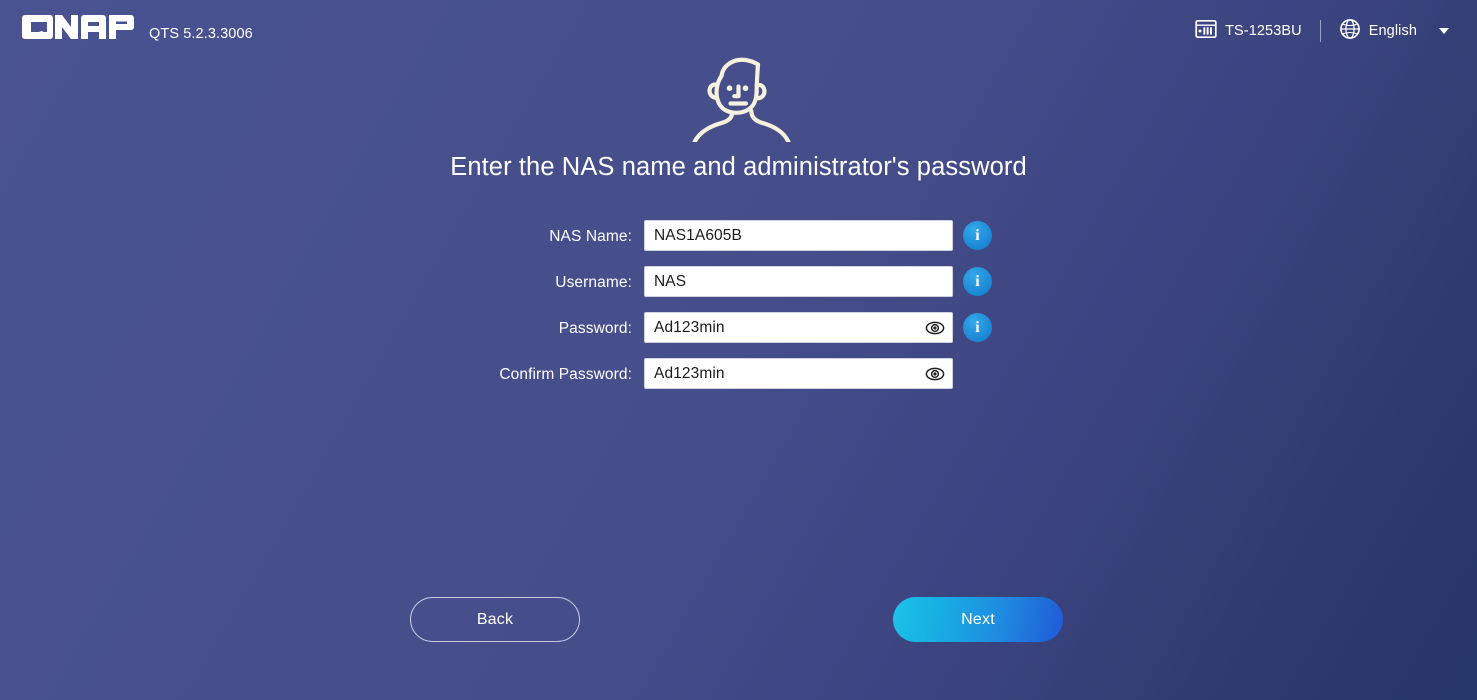 The width and height of the screenshot is (1477, 700). I want to click on header-right-group: TS-1253BU English, so click(1322, 31).